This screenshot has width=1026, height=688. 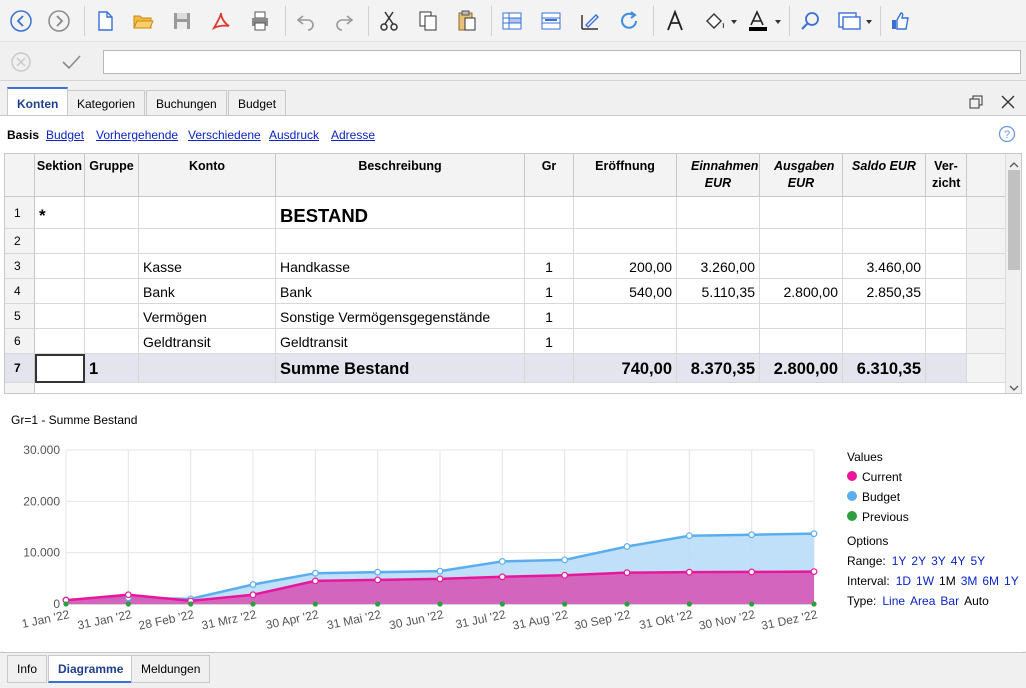 I want to click on row-number: 6, so click(x=20, y=341).